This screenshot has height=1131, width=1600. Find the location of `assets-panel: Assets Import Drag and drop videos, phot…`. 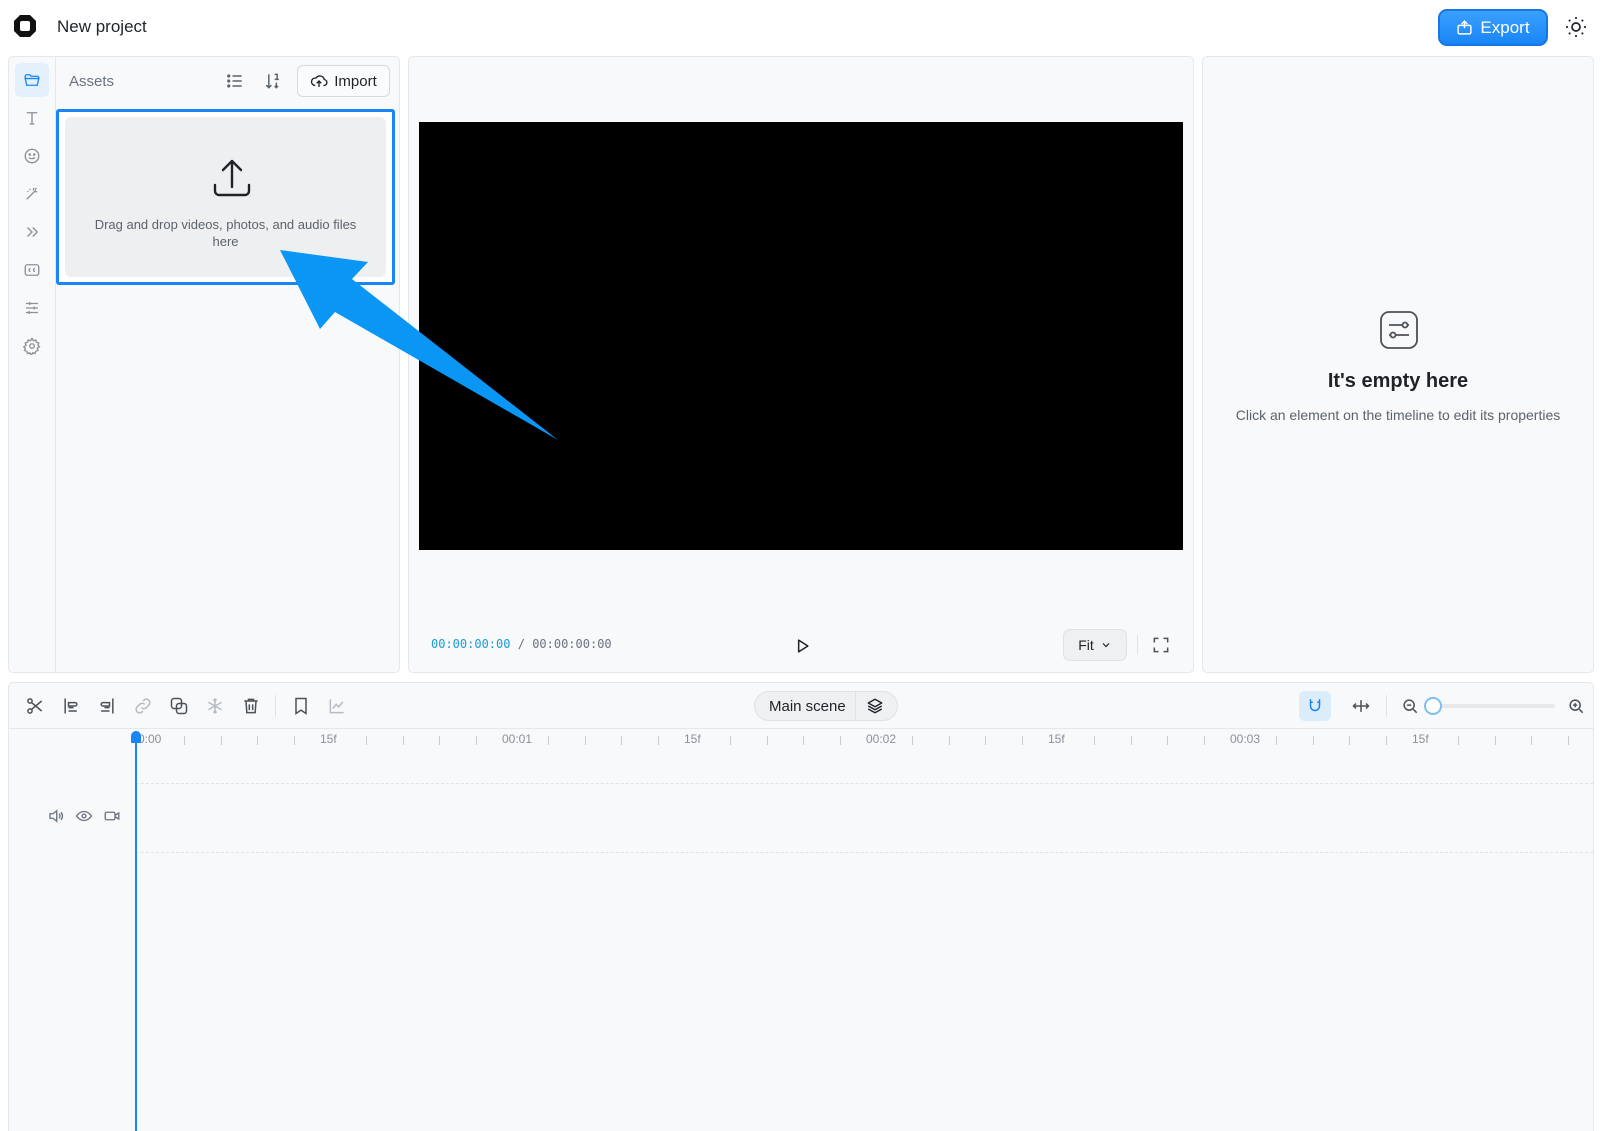

assets-panel: Assets Import Drag and drop videos, phot… is located at coordinates (204, 364).